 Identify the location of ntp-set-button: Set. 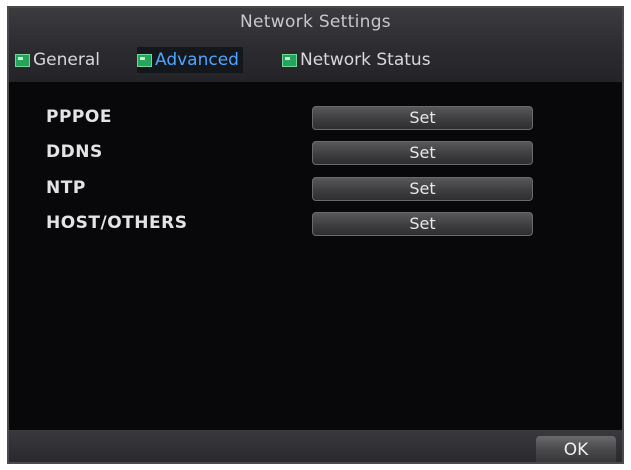
(422, 189).